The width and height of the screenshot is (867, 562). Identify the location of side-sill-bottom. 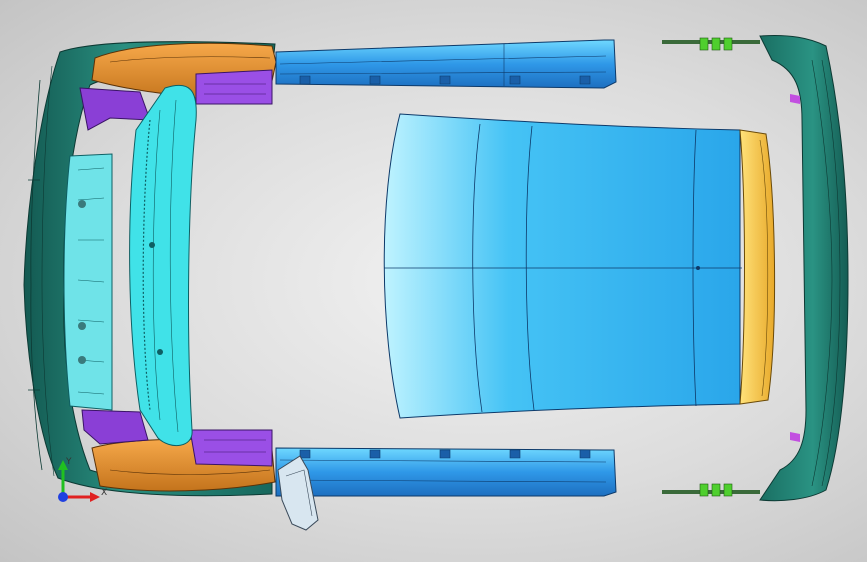
(446, 472).